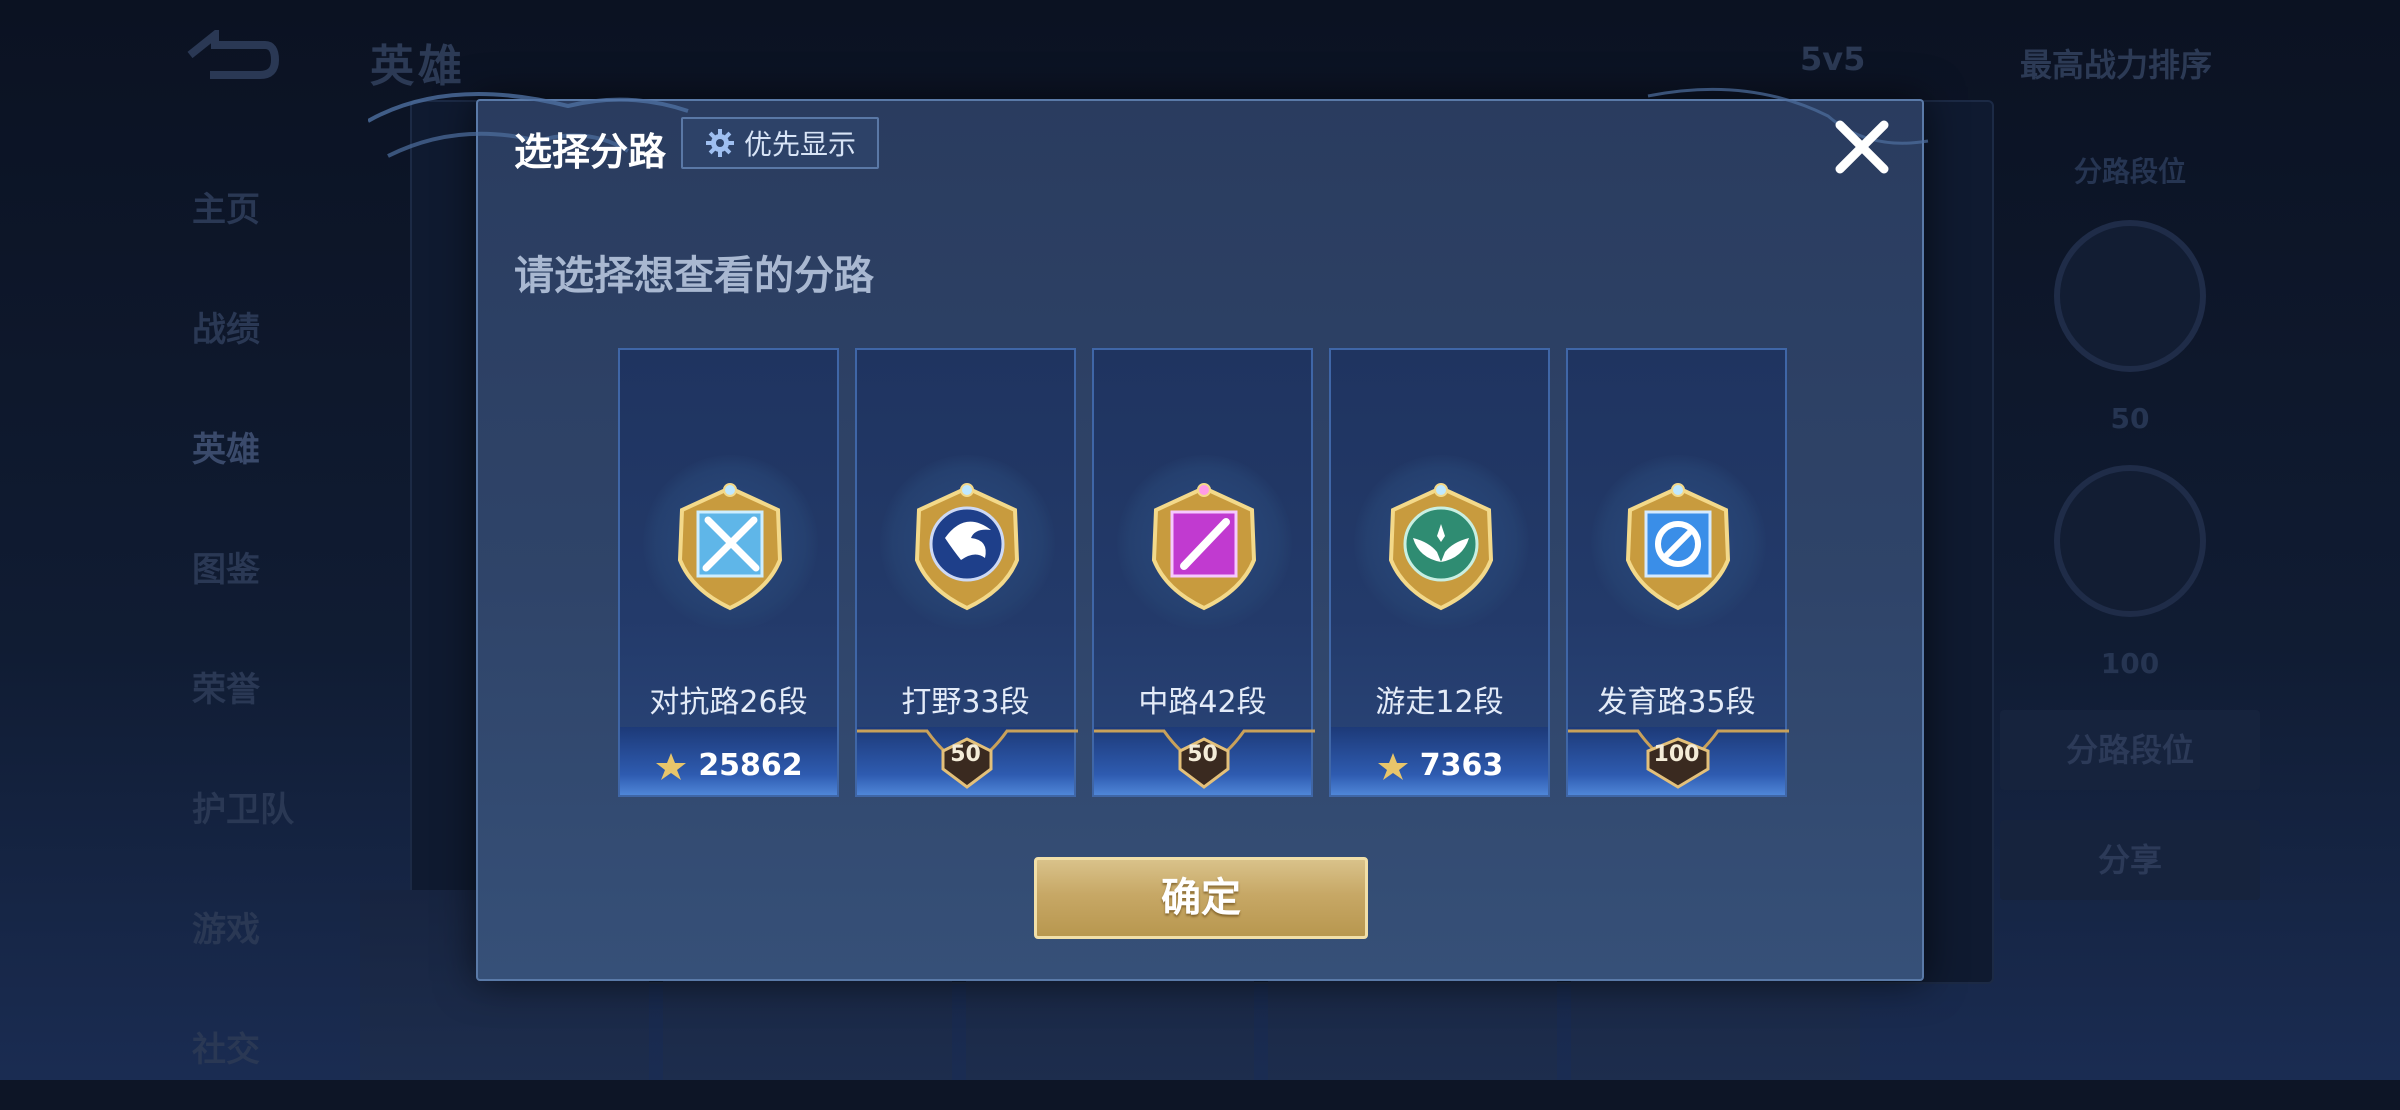 The width and height of the screenshot is (2400, 1110). Describe the element at coordinates (719, 143) in the screenshot. I see `gear-icon` at that location.